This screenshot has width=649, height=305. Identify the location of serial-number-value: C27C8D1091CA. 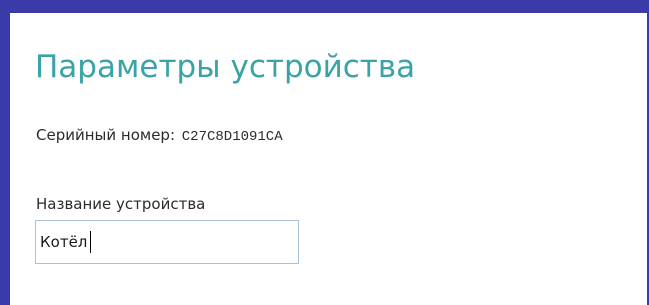
(232, 137).